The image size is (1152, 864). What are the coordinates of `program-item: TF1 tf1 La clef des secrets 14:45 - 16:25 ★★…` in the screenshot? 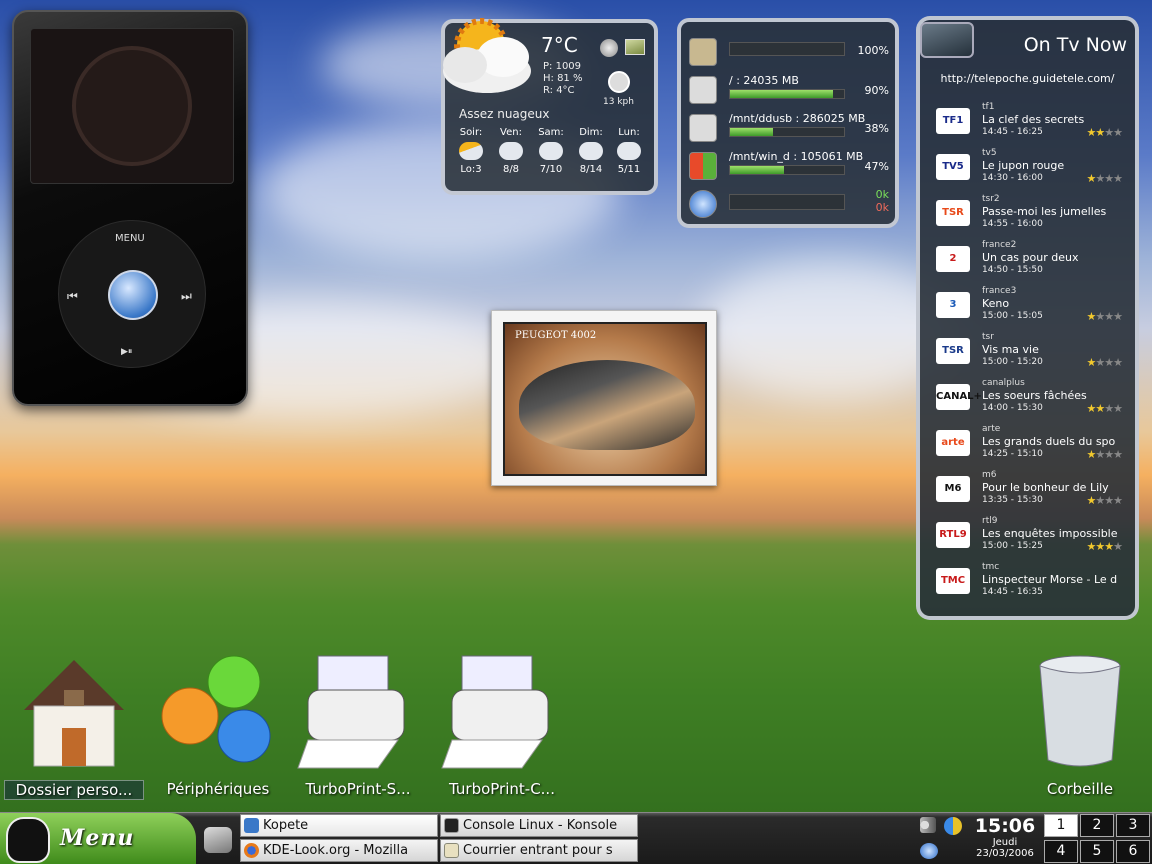 It's located at (1031, 125).